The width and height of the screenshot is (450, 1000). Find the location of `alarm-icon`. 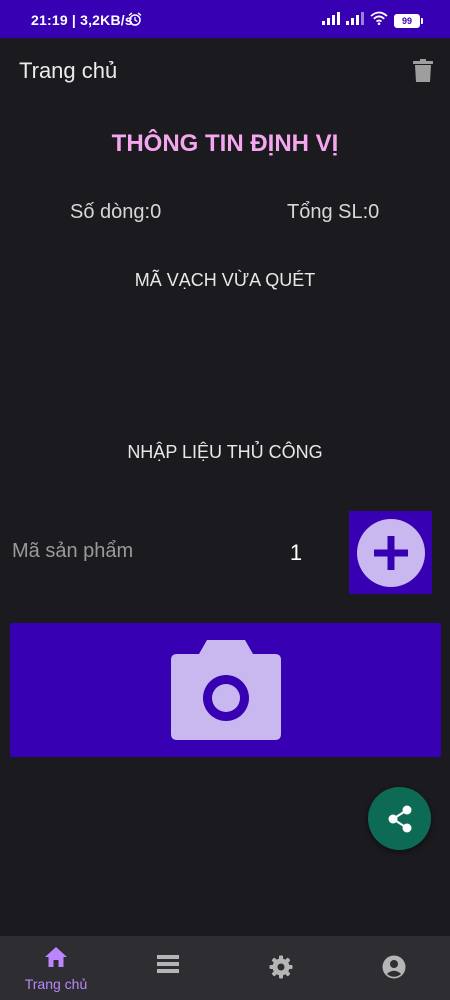

alarm-icon is located at coordinates (135, 21).